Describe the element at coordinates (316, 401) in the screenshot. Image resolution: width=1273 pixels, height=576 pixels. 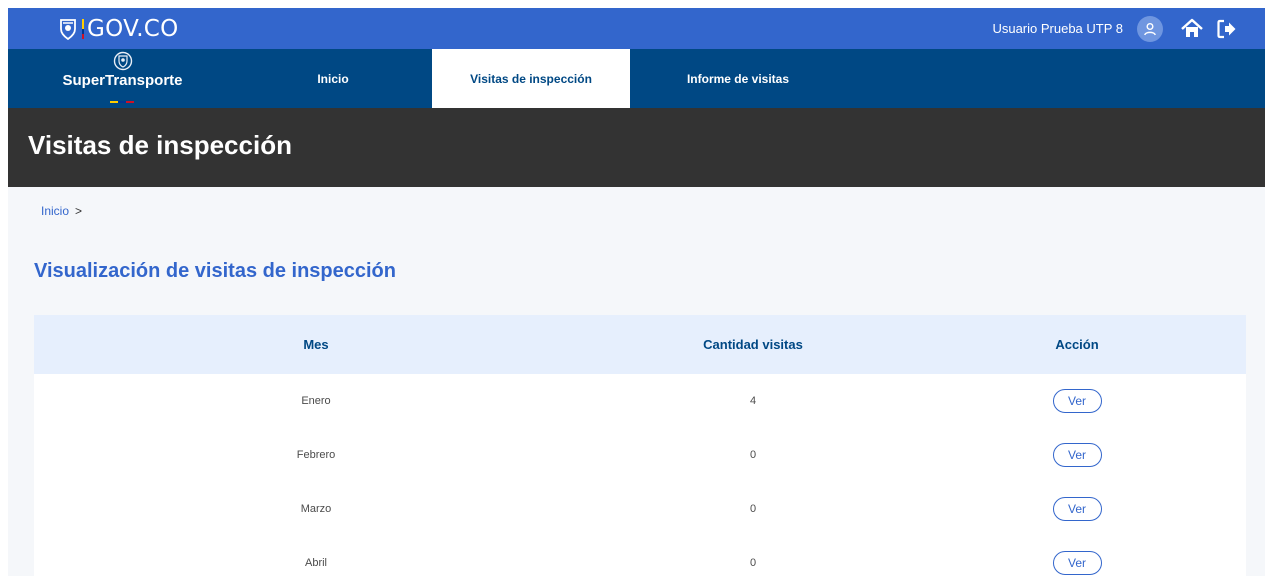
I see `cell-month: Enero` at that location.